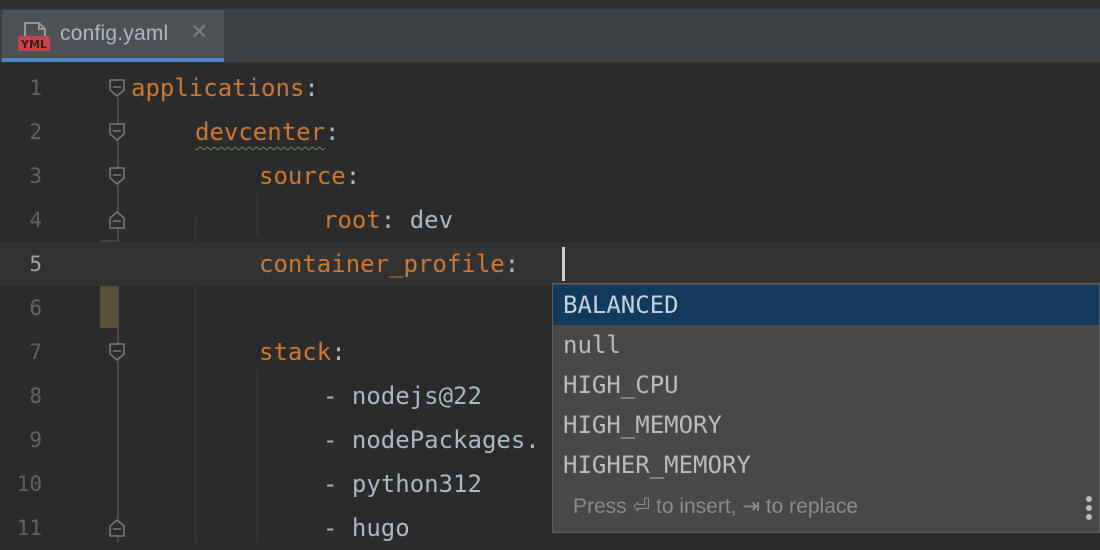 The height and width of the screenshot is (550, 1100). What do you see at coordinates (826, 425) in the screenshot?
I see `completion-item-high-memory: HIGH_MEMORY` at bounding box center [826, 425].